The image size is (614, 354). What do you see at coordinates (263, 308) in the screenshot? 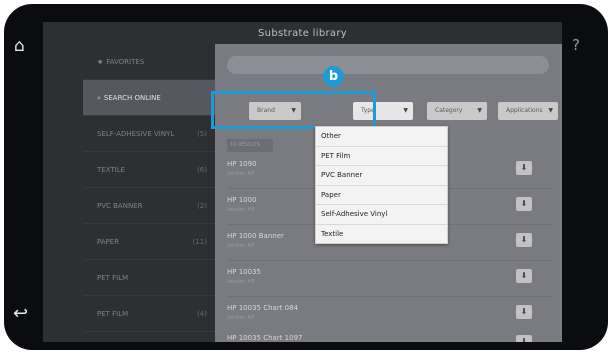
I see `substrate-name: HP 10035 Chart 084` at bounding box center [263, 308].